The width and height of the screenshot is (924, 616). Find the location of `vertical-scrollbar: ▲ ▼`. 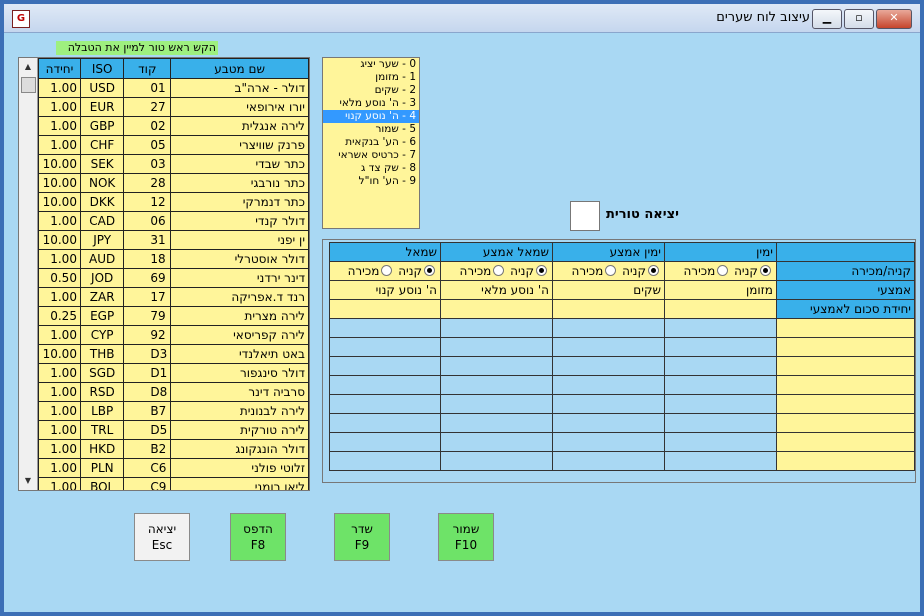

vertical-scrollbar: ▲ ▼ is located at coordinates (28, 274).